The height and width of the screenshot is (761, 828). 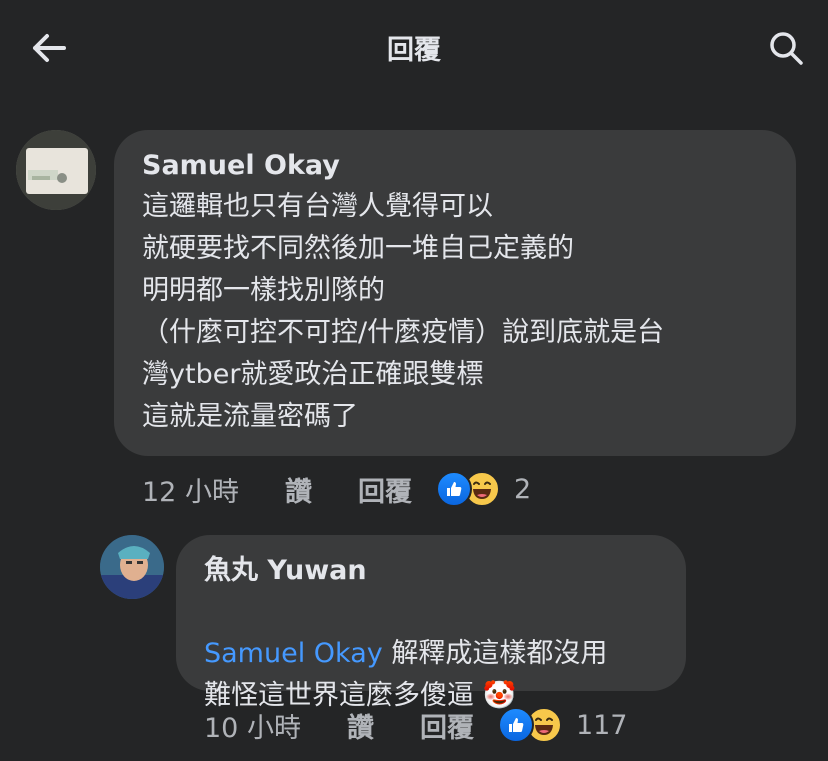 What do you see at coordinates (522, 489) in the screenshot?
I see `reaction-count: 2` at bounding box center [522, 489].